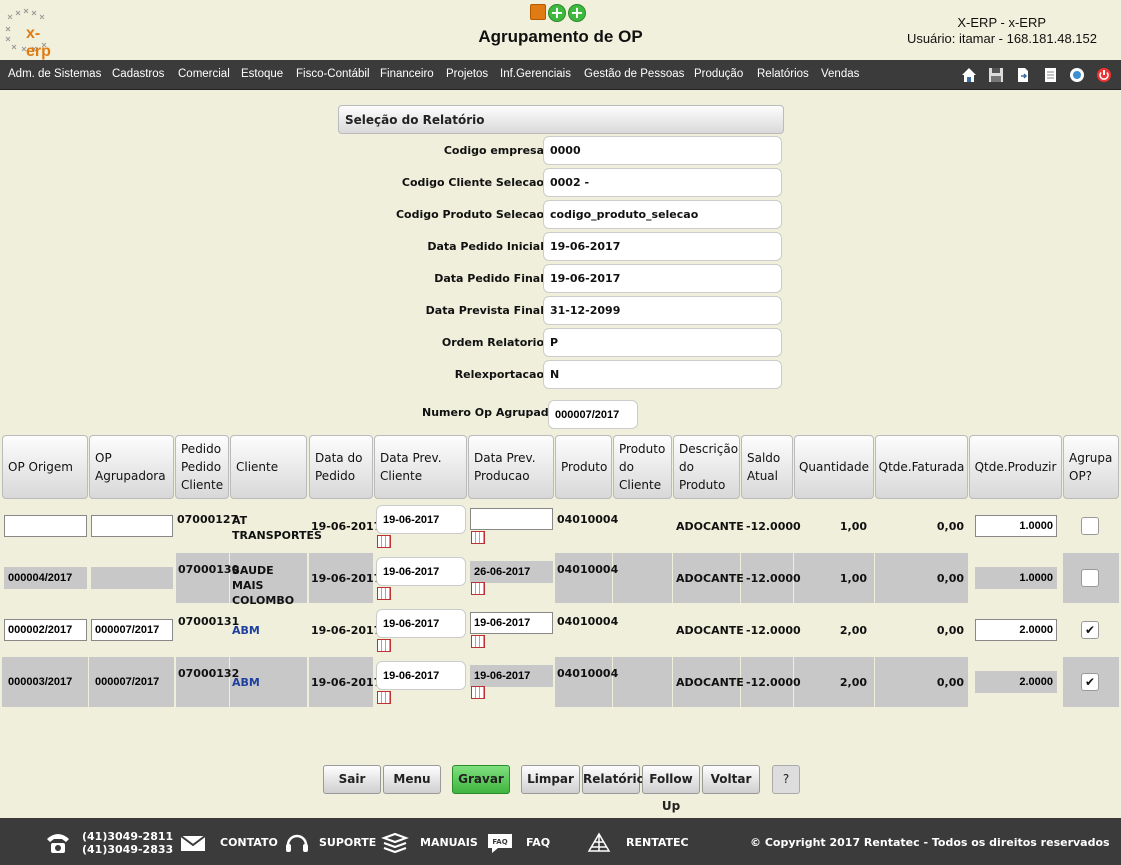 The height and width of the screenshot is (865, 1121). What do you see at coordinates (577, 13) in the screenshot?
I see `add-icon-2: +` at bounding box center [577, 13].